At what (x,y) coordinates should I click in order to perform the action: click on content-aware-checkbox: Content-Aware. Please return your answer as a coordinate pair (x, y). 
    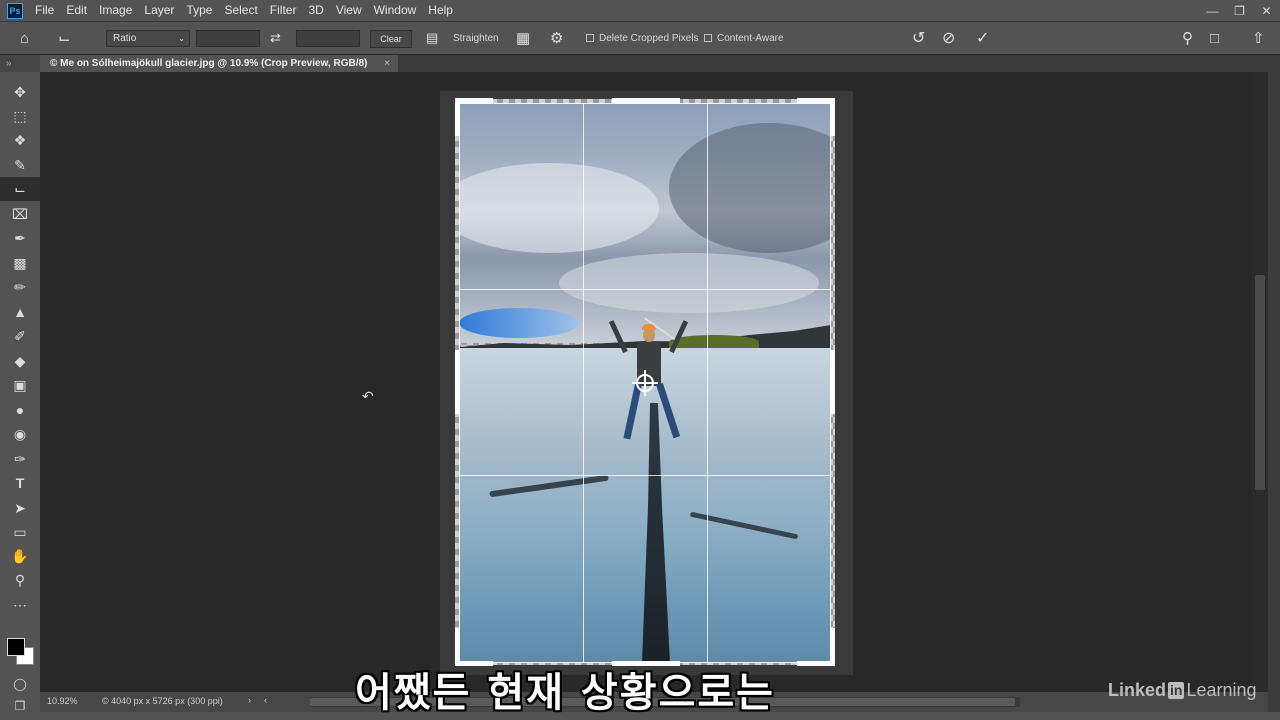
    Looking at the image, I should click on (744, 38).